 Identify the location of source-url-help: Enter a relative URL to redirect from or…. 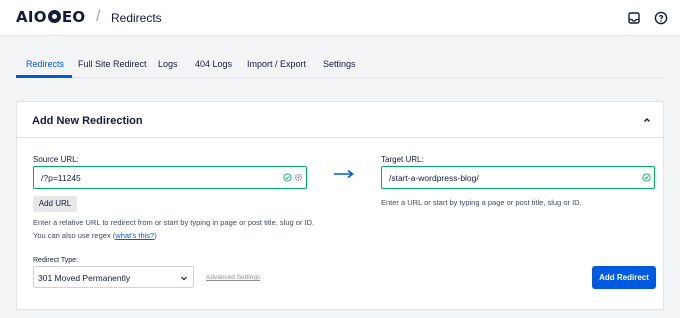
(176, 229).